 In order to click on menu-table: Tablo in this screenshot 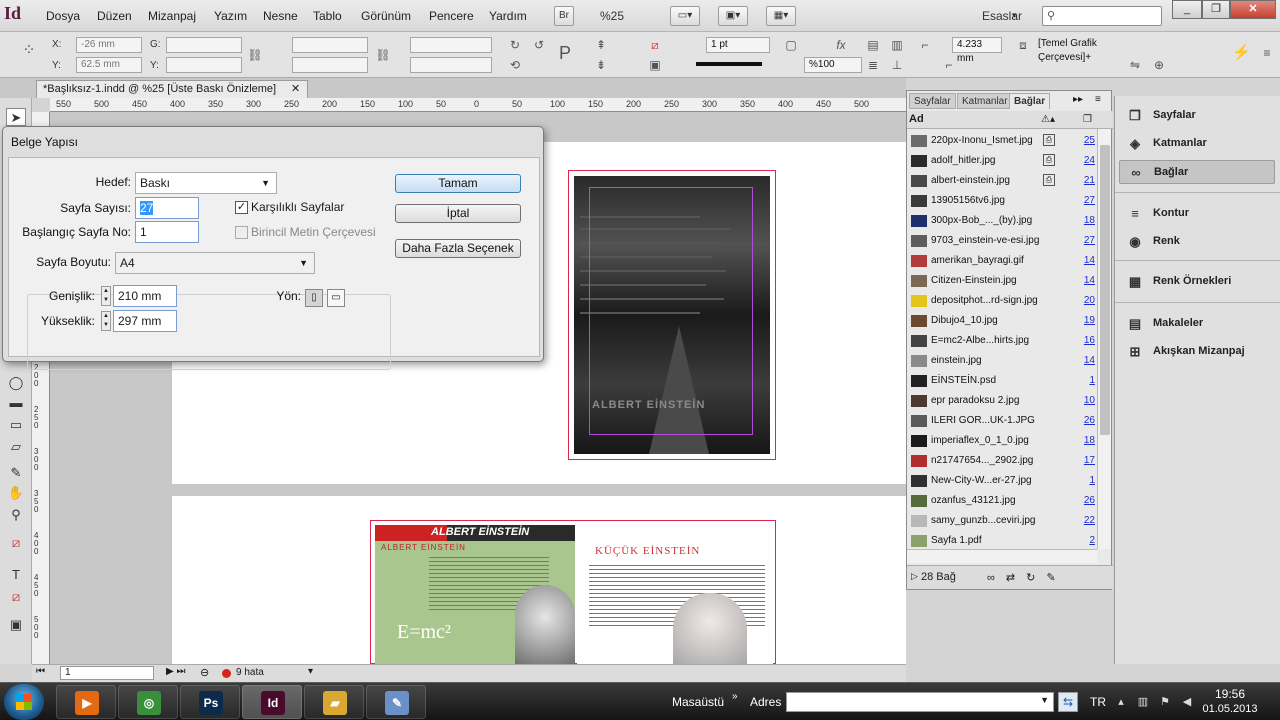, I will do `click(327, 16)`.